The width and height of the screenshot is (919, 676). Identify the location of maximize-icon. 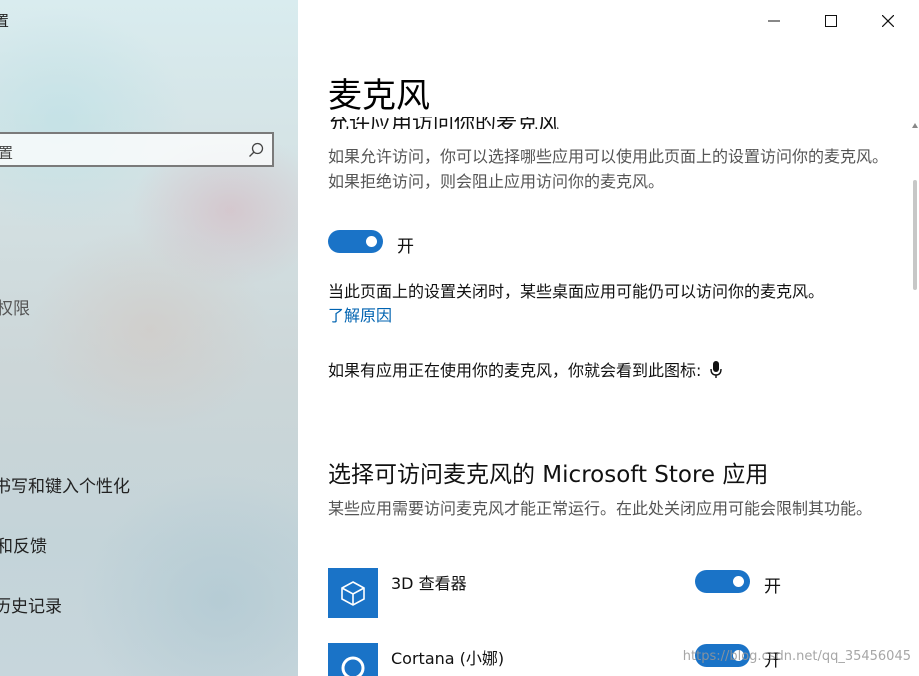
(831, 21).